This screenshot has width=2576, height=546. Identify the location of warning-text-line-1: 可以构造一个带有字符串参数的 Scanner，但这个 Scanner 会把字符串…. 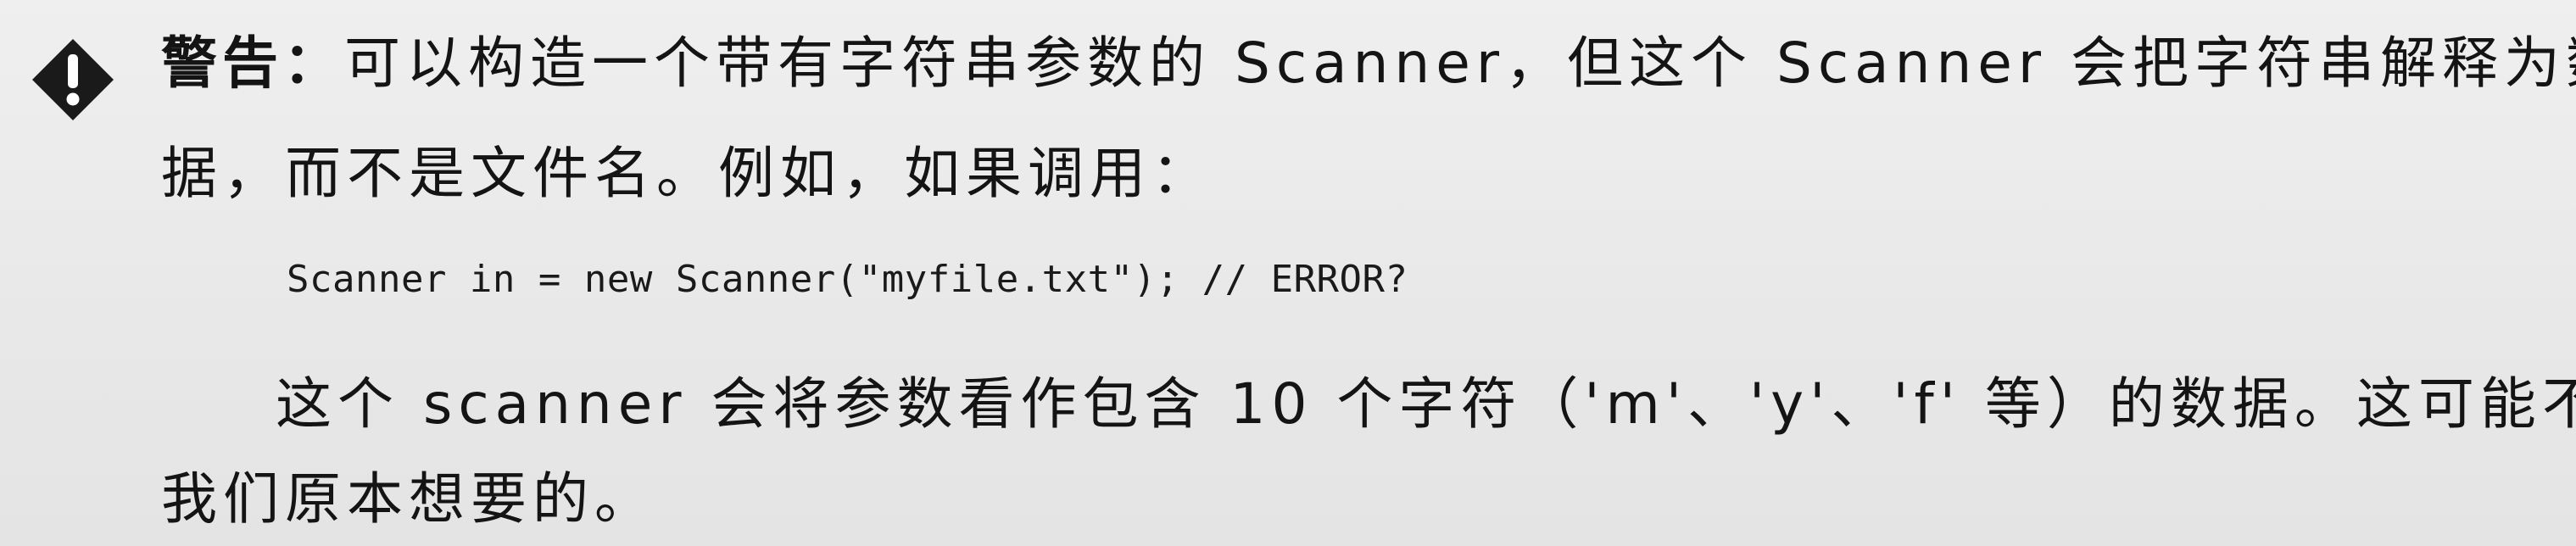
(1460, 63).